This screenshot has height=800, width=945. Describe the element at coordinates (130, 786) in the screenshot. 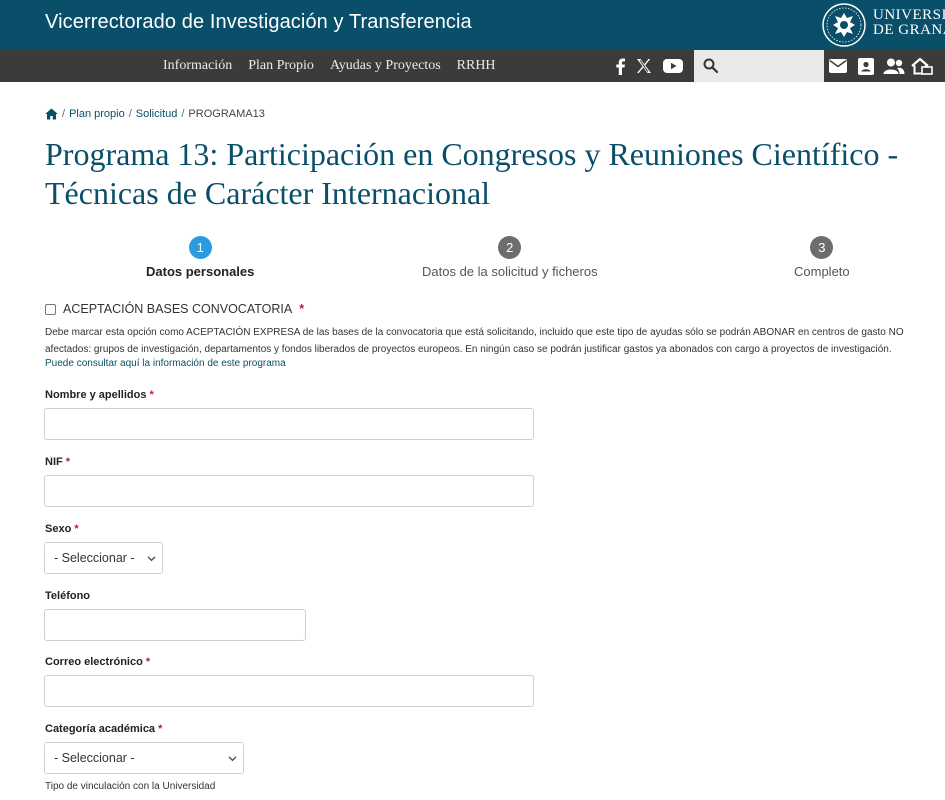

I see `categoria-help-text: Tipo de vinculación con la Universidad` at that location.